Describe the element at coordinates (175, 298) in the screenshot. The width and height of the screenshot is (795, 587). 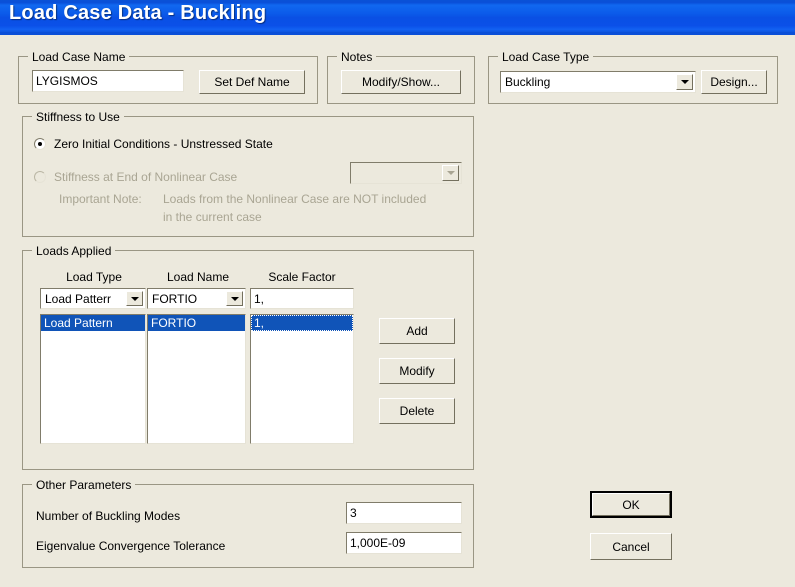
I see `load-name-editor-value: FORTIO` at that location.